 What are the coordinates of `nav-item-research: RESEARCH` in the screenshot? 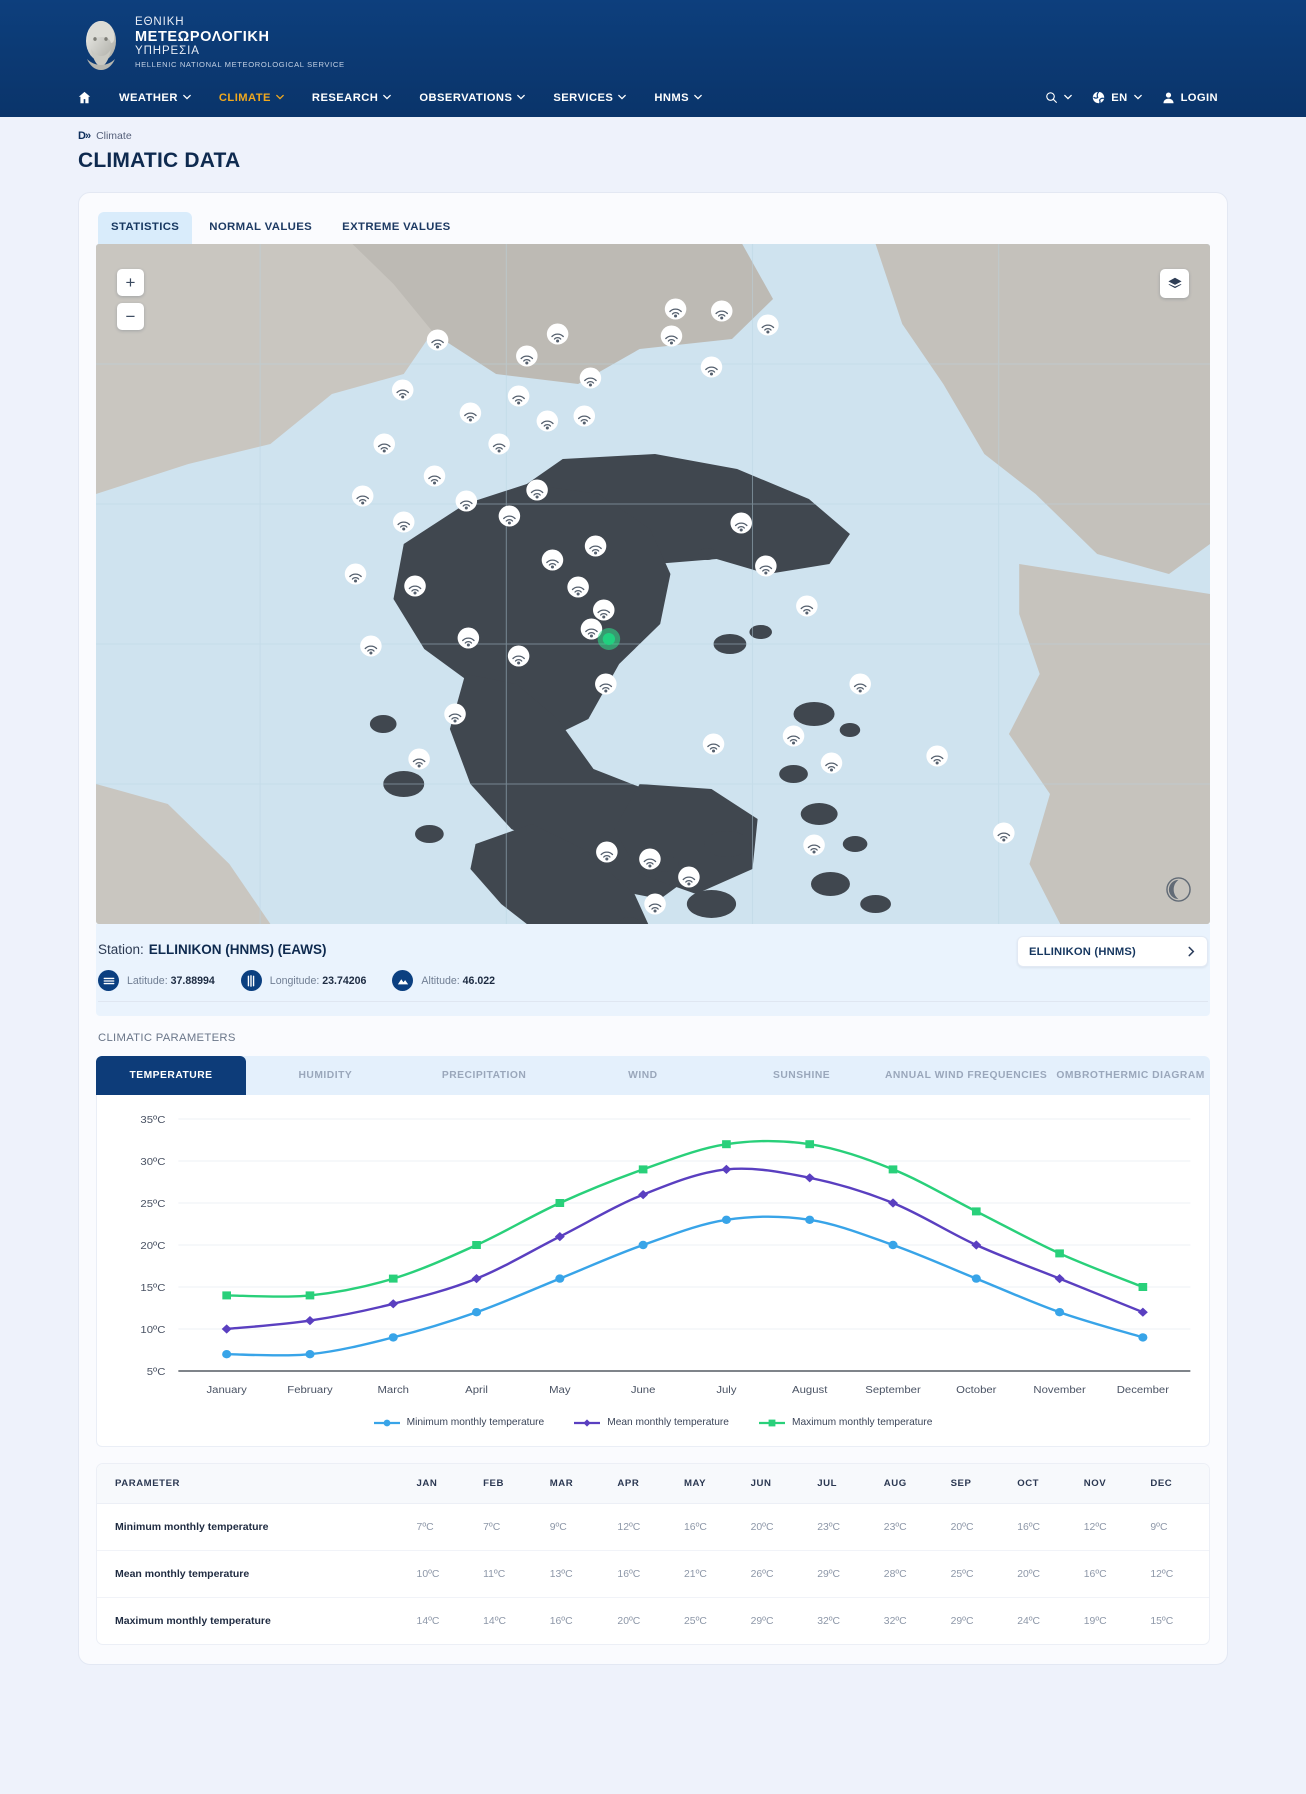 It's located at (351, 98).